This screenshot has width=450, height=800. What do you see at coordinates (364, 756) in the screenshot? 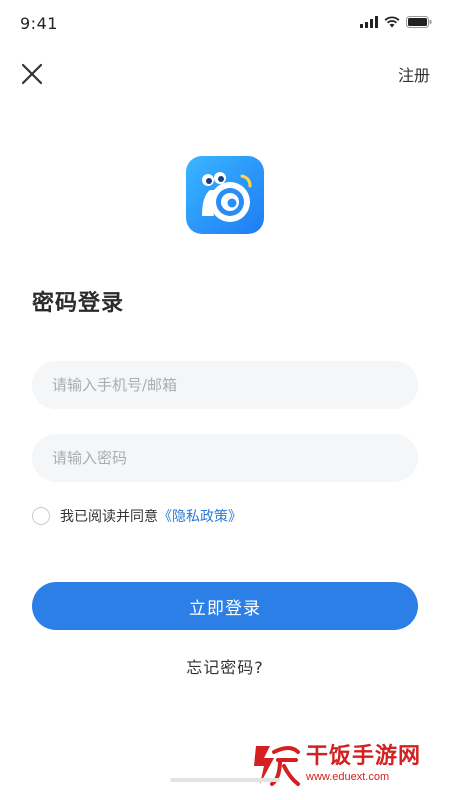
I see `watermark-name: 干饭手游网` at bounding box center [364, 756].